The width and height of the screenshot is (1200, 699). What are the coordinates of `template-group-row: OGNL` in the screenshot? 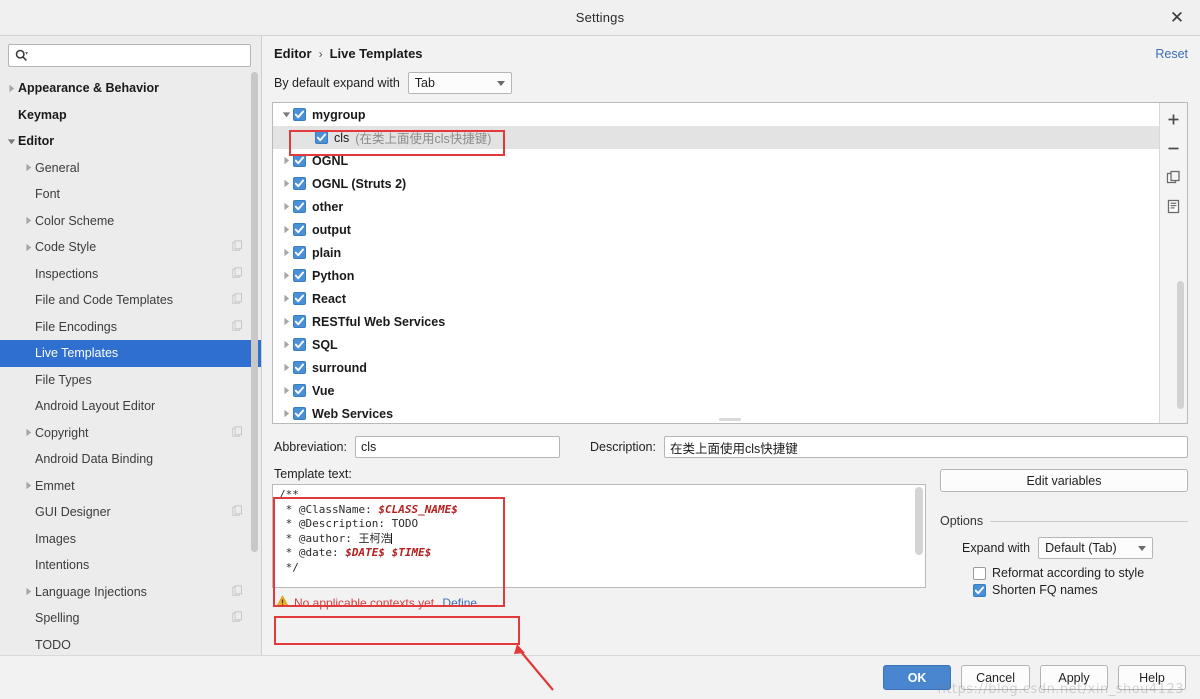 It's located at (716, 160).